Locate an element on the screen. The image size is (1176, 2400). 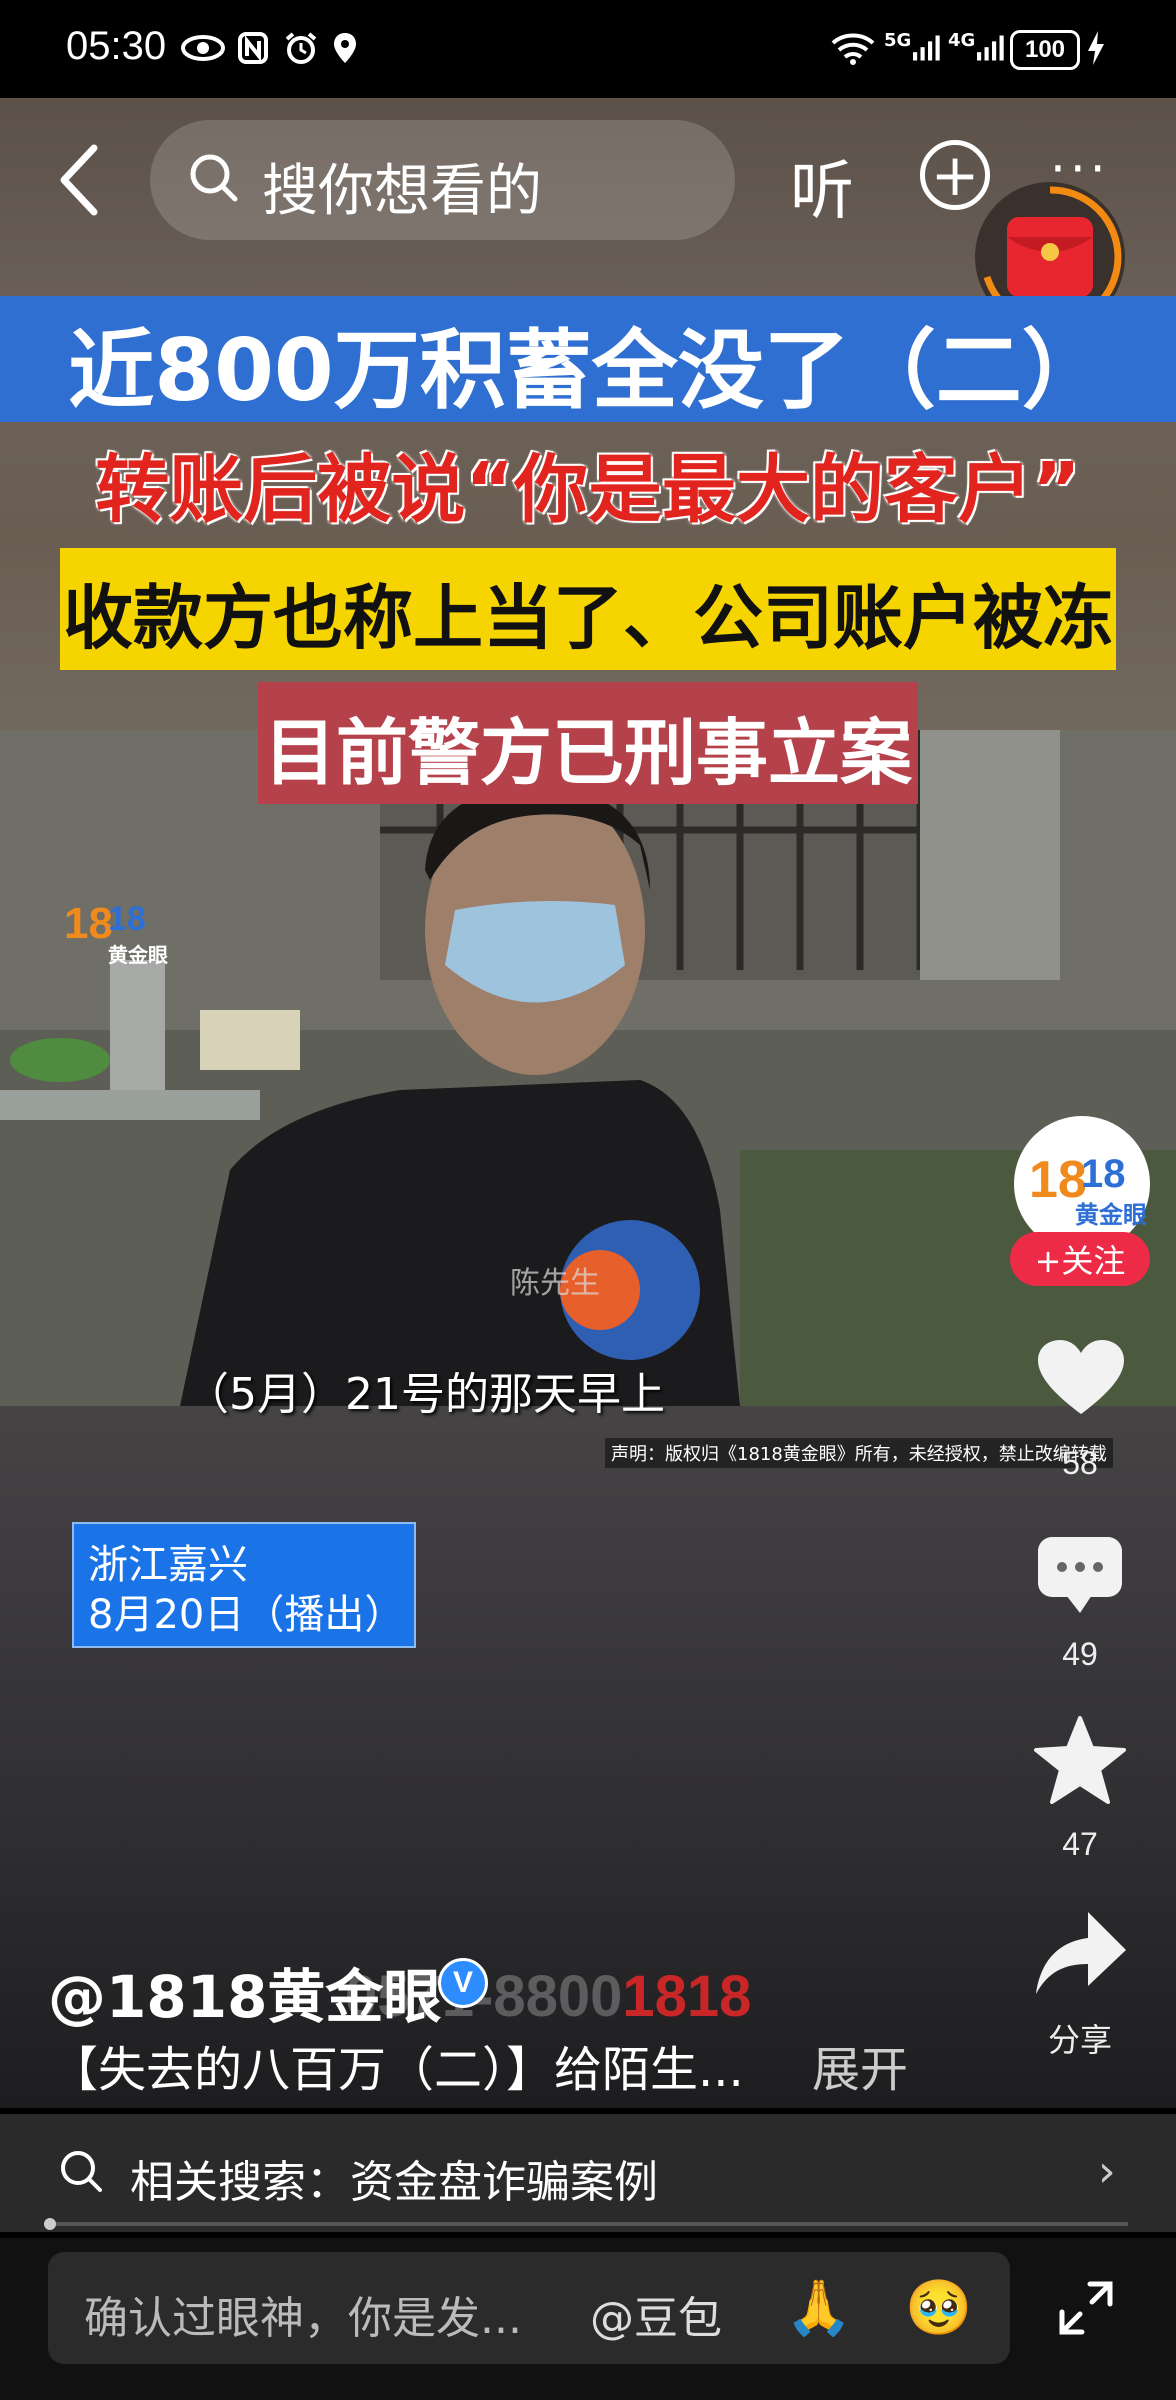
like-button is located at coordinates (1081, 1380).